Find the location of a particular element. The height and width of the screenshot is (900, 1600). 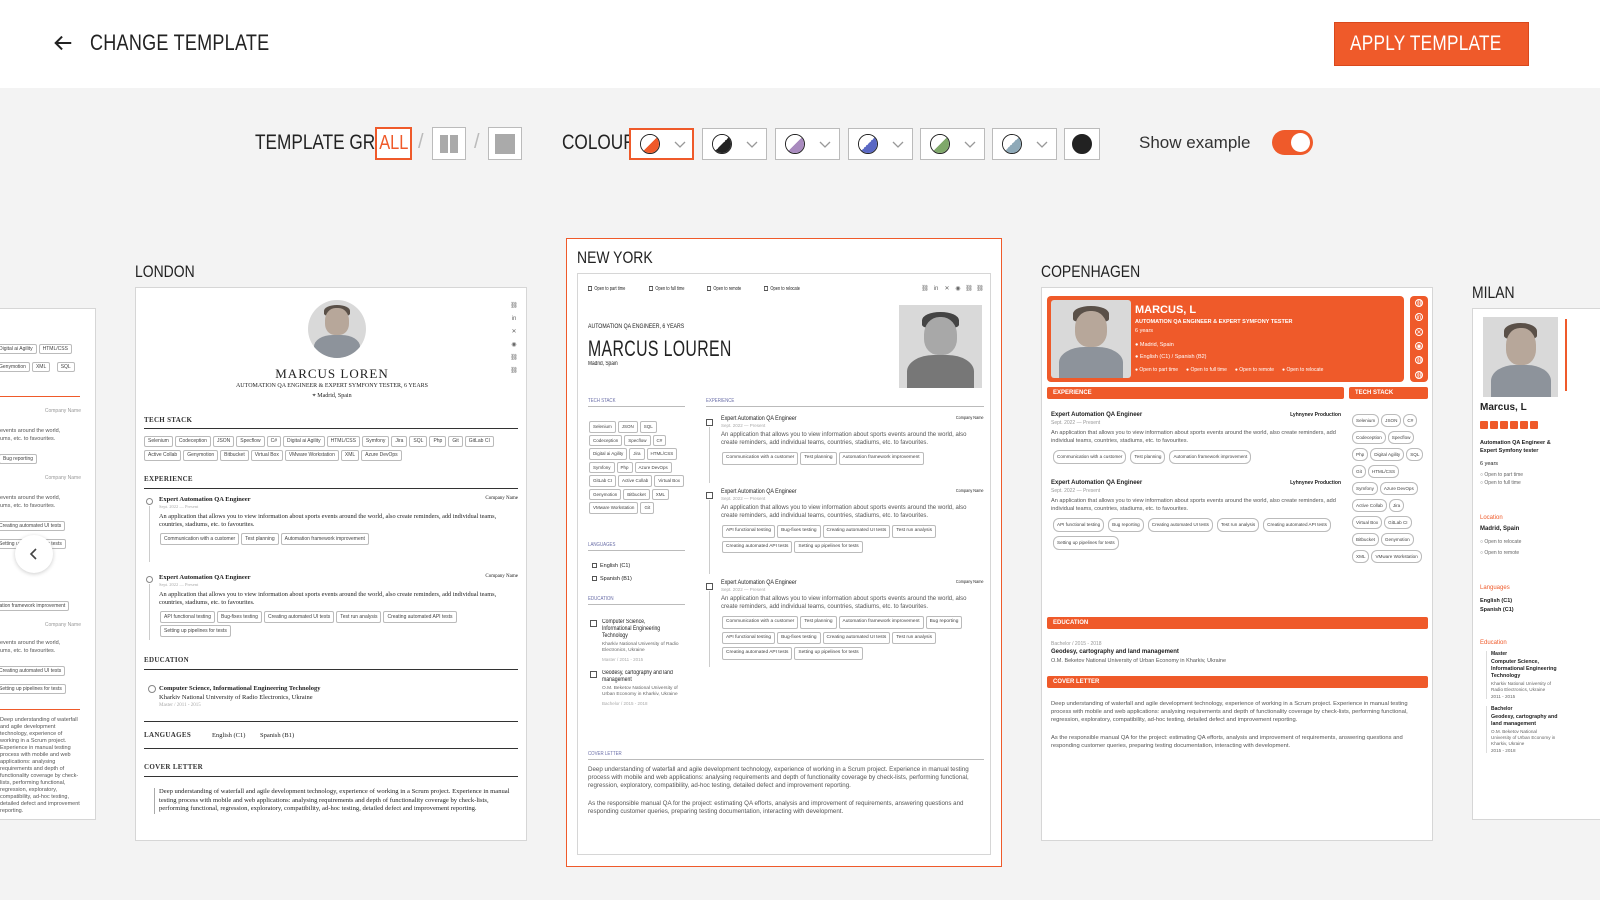

profile-photo is located at coordinates (337, 329).